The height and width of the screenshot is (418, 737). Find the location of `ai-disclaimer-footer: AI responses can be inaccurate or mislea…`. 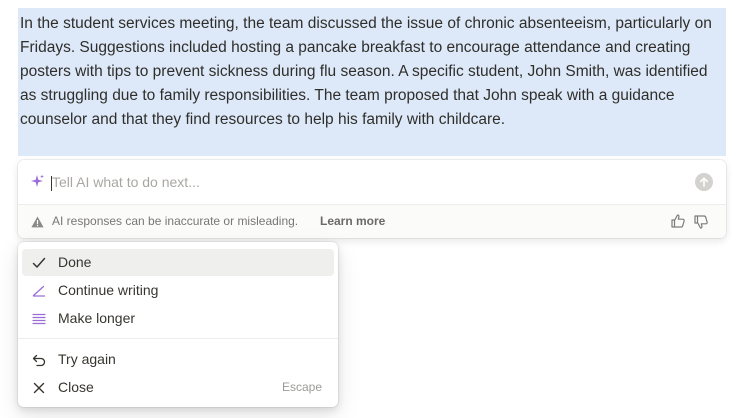

ai-disclaimer-footer: AI responses can be inaccurate or mislea… is located at coordinates (372, 221).